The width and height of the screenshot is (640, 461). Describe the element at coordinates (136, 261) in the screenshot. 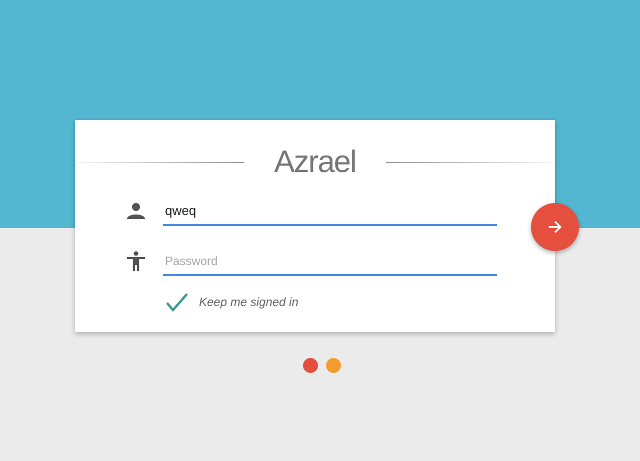

I see `figure-icon` at that location.